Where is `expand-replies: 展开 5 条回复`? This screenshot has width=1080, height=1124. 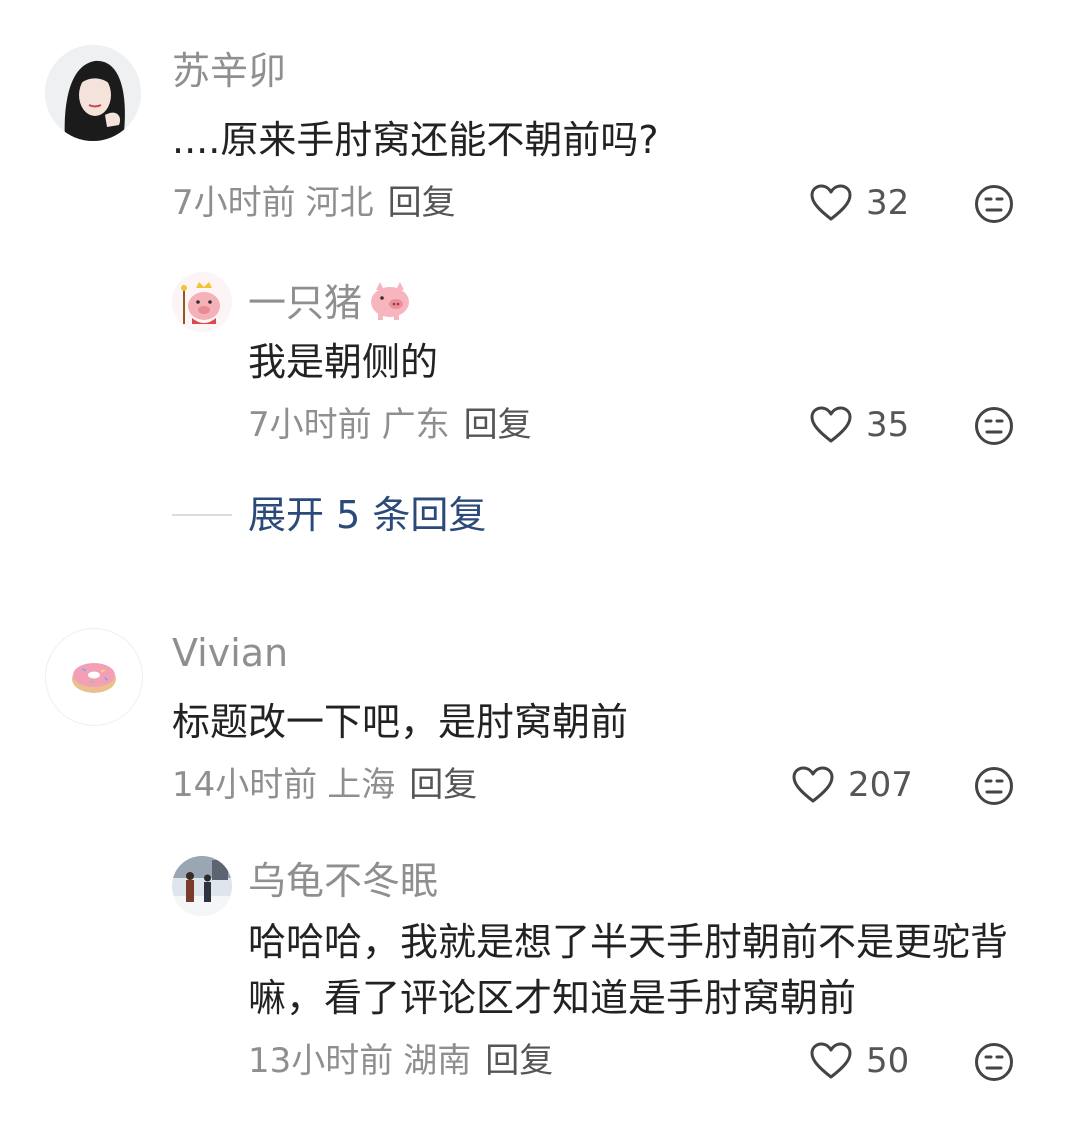 expand-replies: 展开 5 条回复 is located at coordinates (329, 515).